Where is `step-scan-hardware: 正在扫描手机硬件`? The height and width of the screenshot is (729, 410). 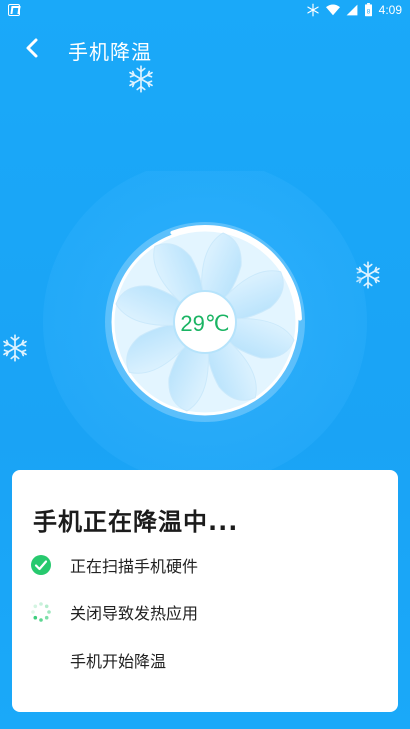 step-scan-hardware: 正在扫描手机硬件 is located at coordinates (114, 565).